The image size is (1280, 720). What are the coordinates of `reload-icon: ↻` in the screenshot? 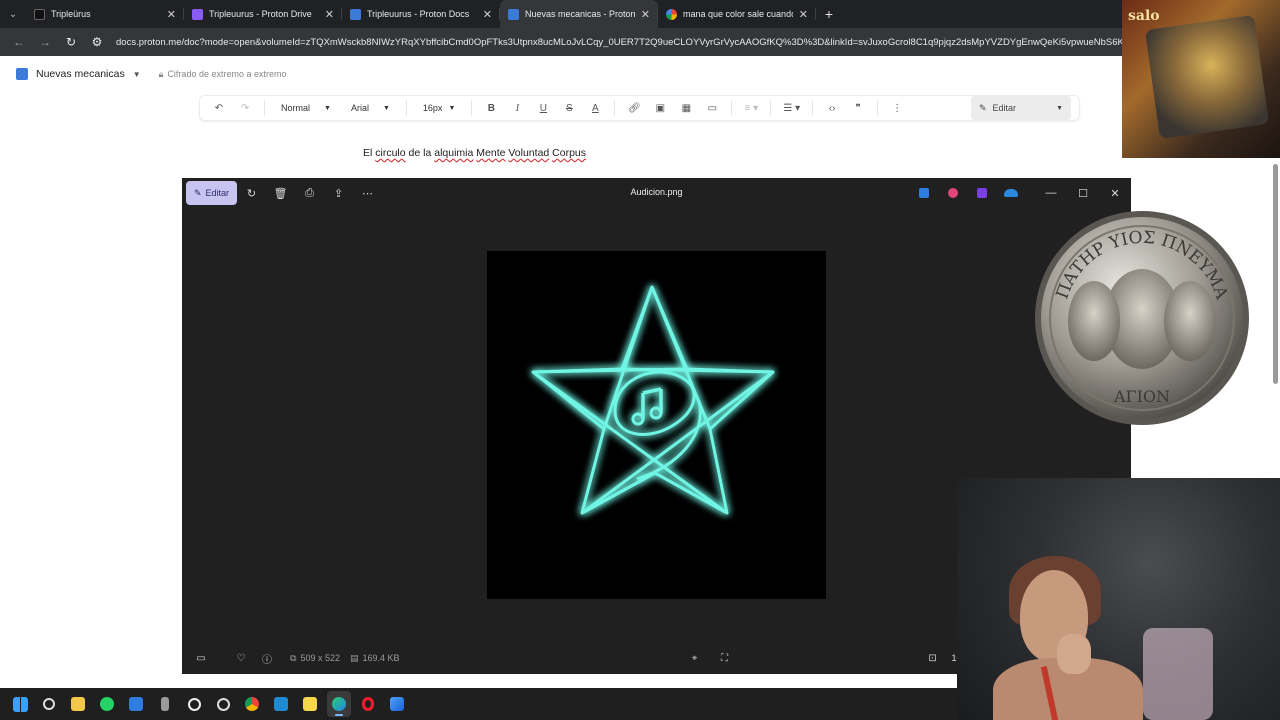 It's located at (71, 42).